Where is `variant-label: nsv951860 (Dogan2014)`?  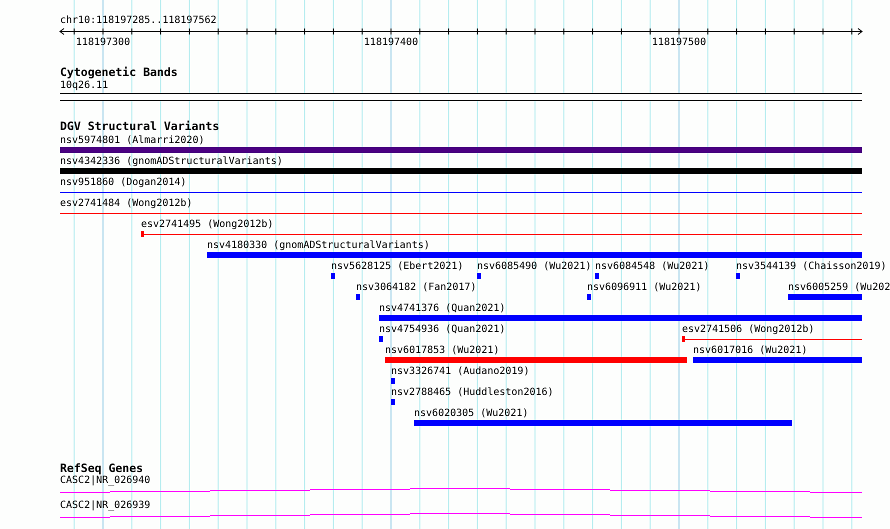
variant-label: nsv951860 (Dogan2014) is located at coordinates (123, 182).